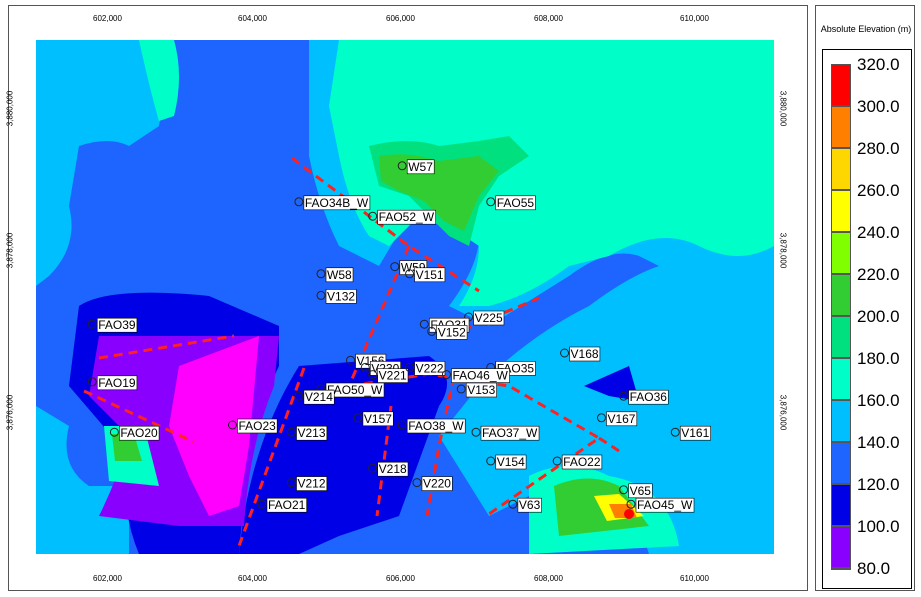  What do you see at coordinates (393, 469) in the screenshot?
I see `well-label: V218` at bounding box center [393, 469].